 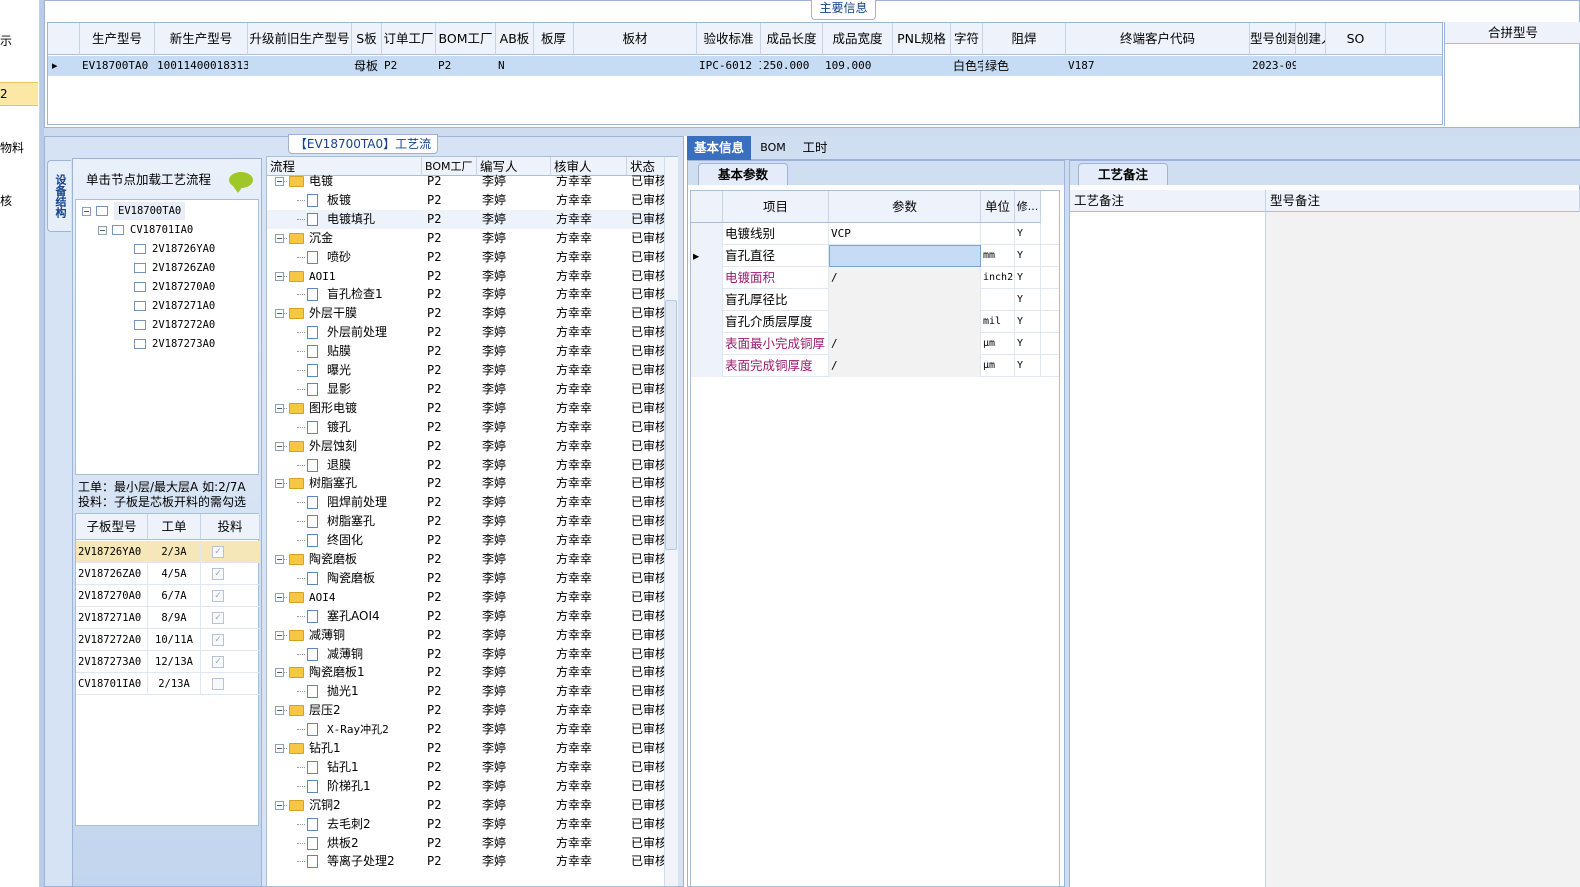 I want to click on process-step-name: 盲孔检查1, so click(x=374, y=294).